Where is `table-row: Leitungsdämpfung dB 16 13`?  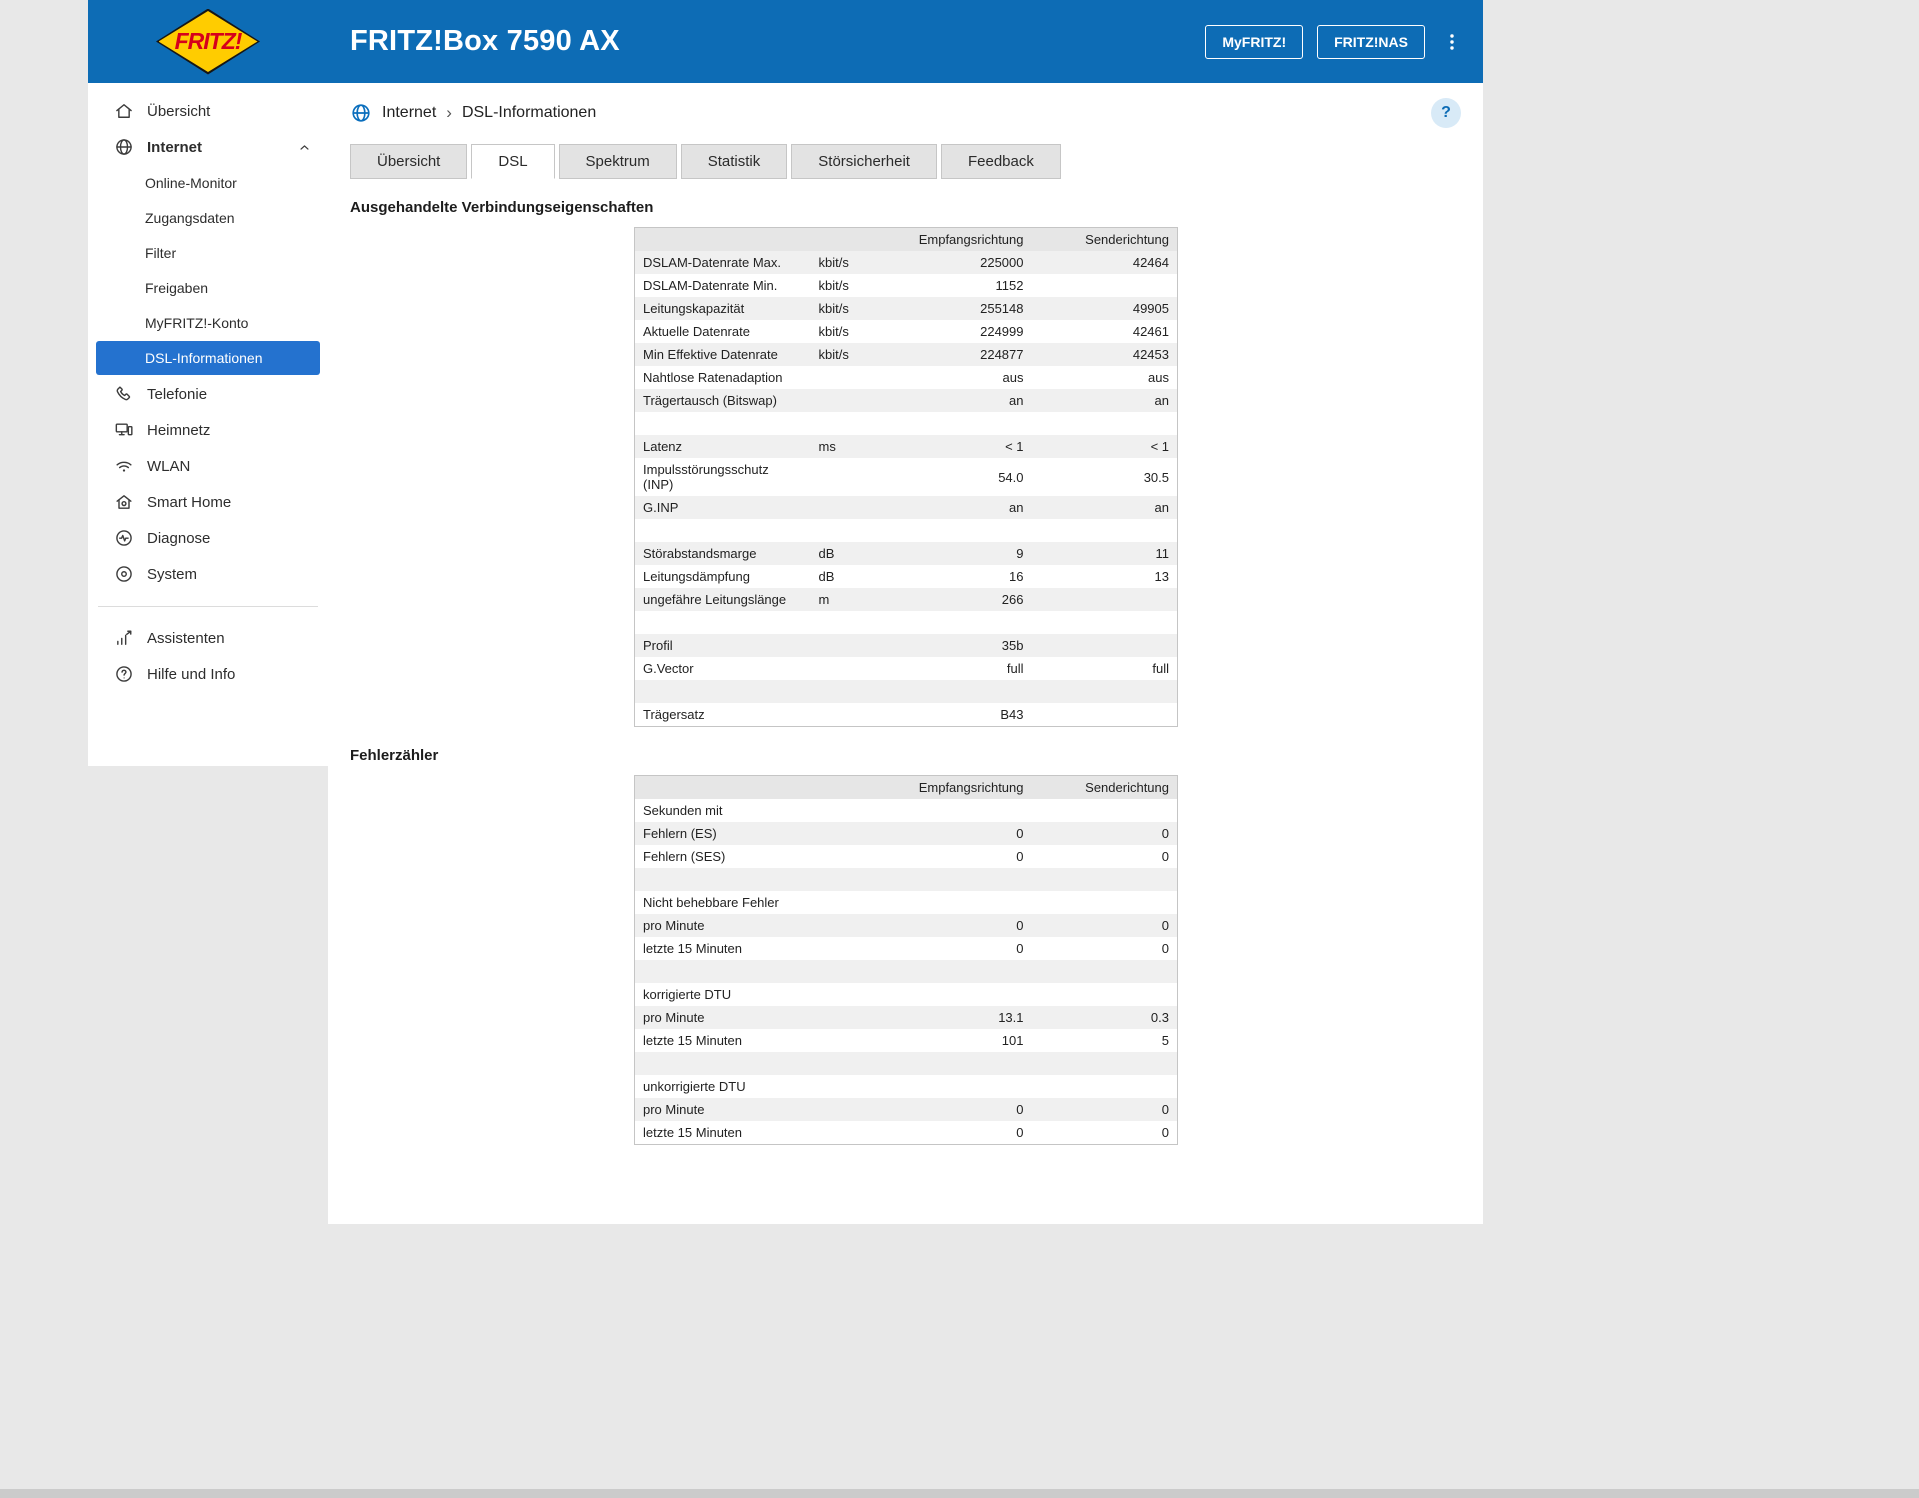 table-row: Leitungsdämpfung dB 16 13 is located at coordinates (906, 576).